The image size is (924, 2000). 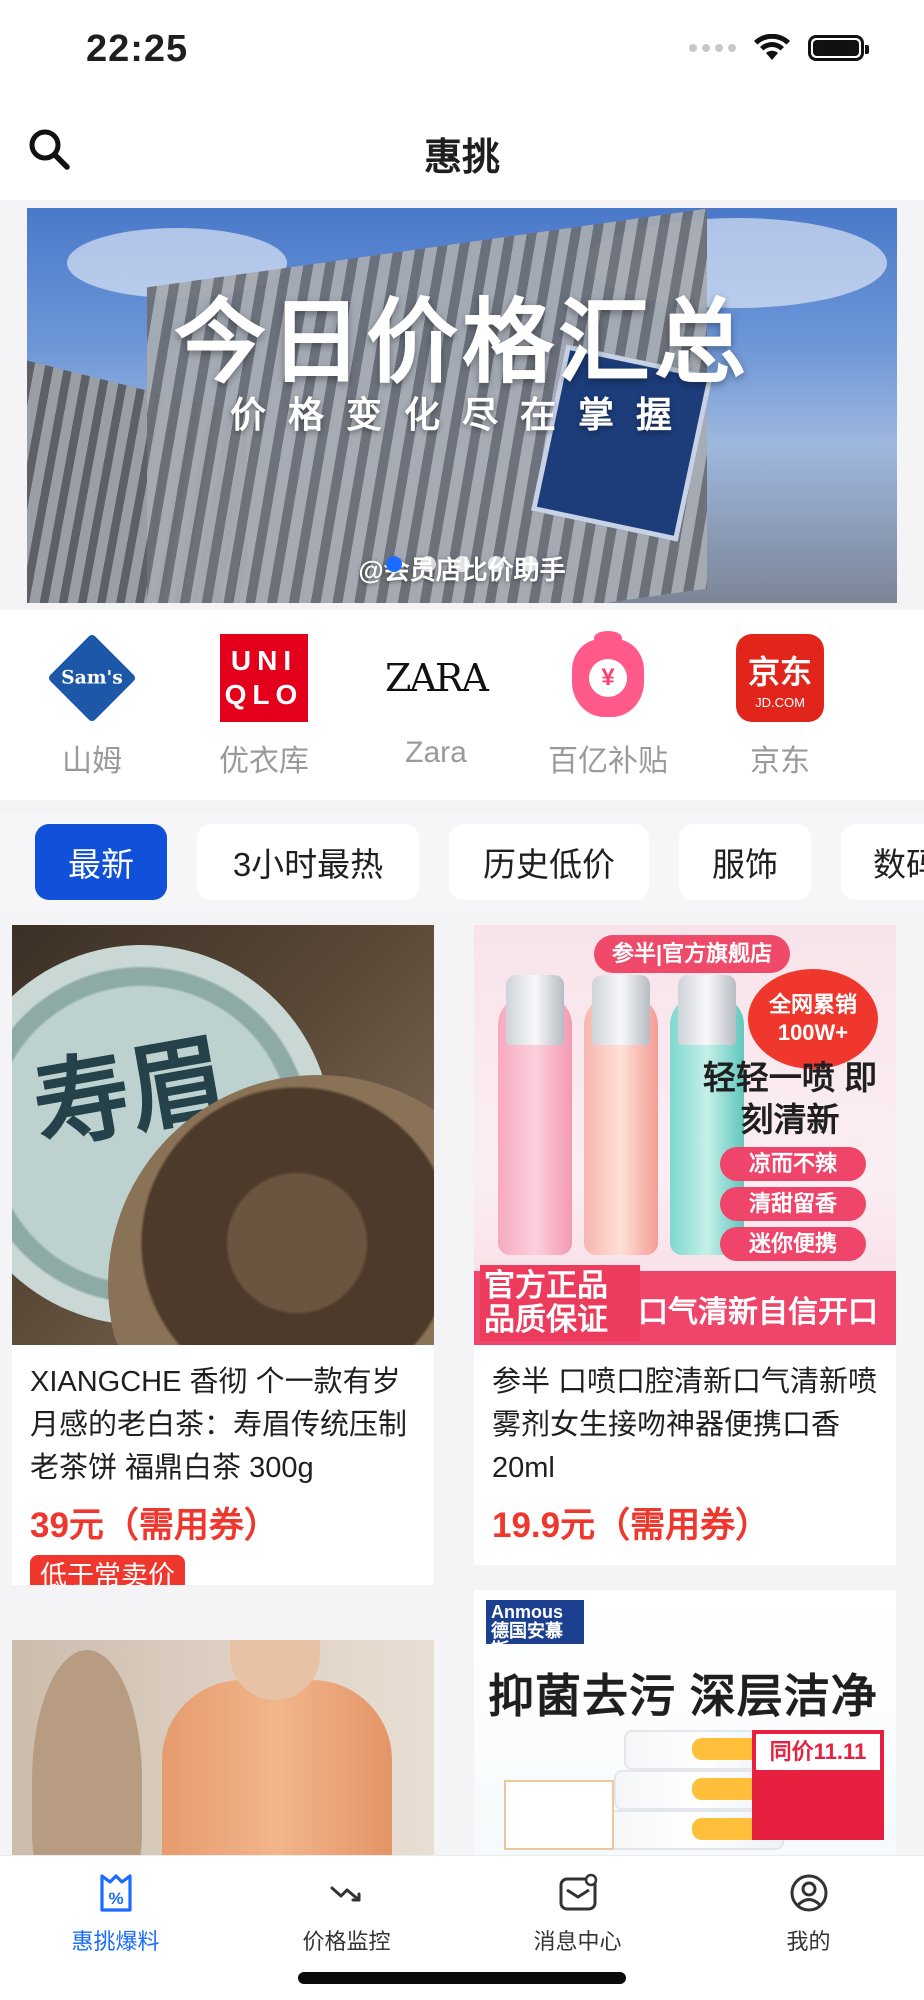 I want to click on zara-logo: ZARA, so click(x=437, y=678).